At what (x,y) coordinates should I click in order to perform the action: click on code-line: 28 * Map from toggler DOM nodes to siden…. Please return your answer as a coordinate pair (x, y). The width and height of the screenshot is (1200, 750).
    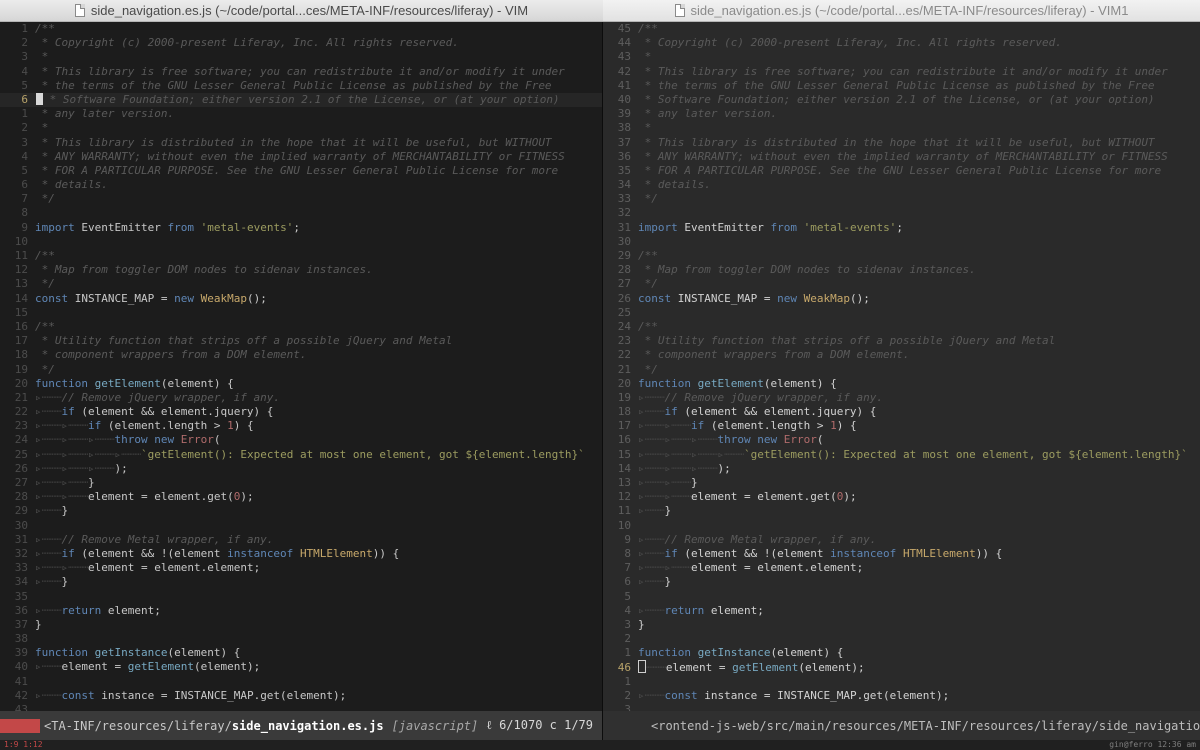
    Looking at the image, I should click on (901, 270).